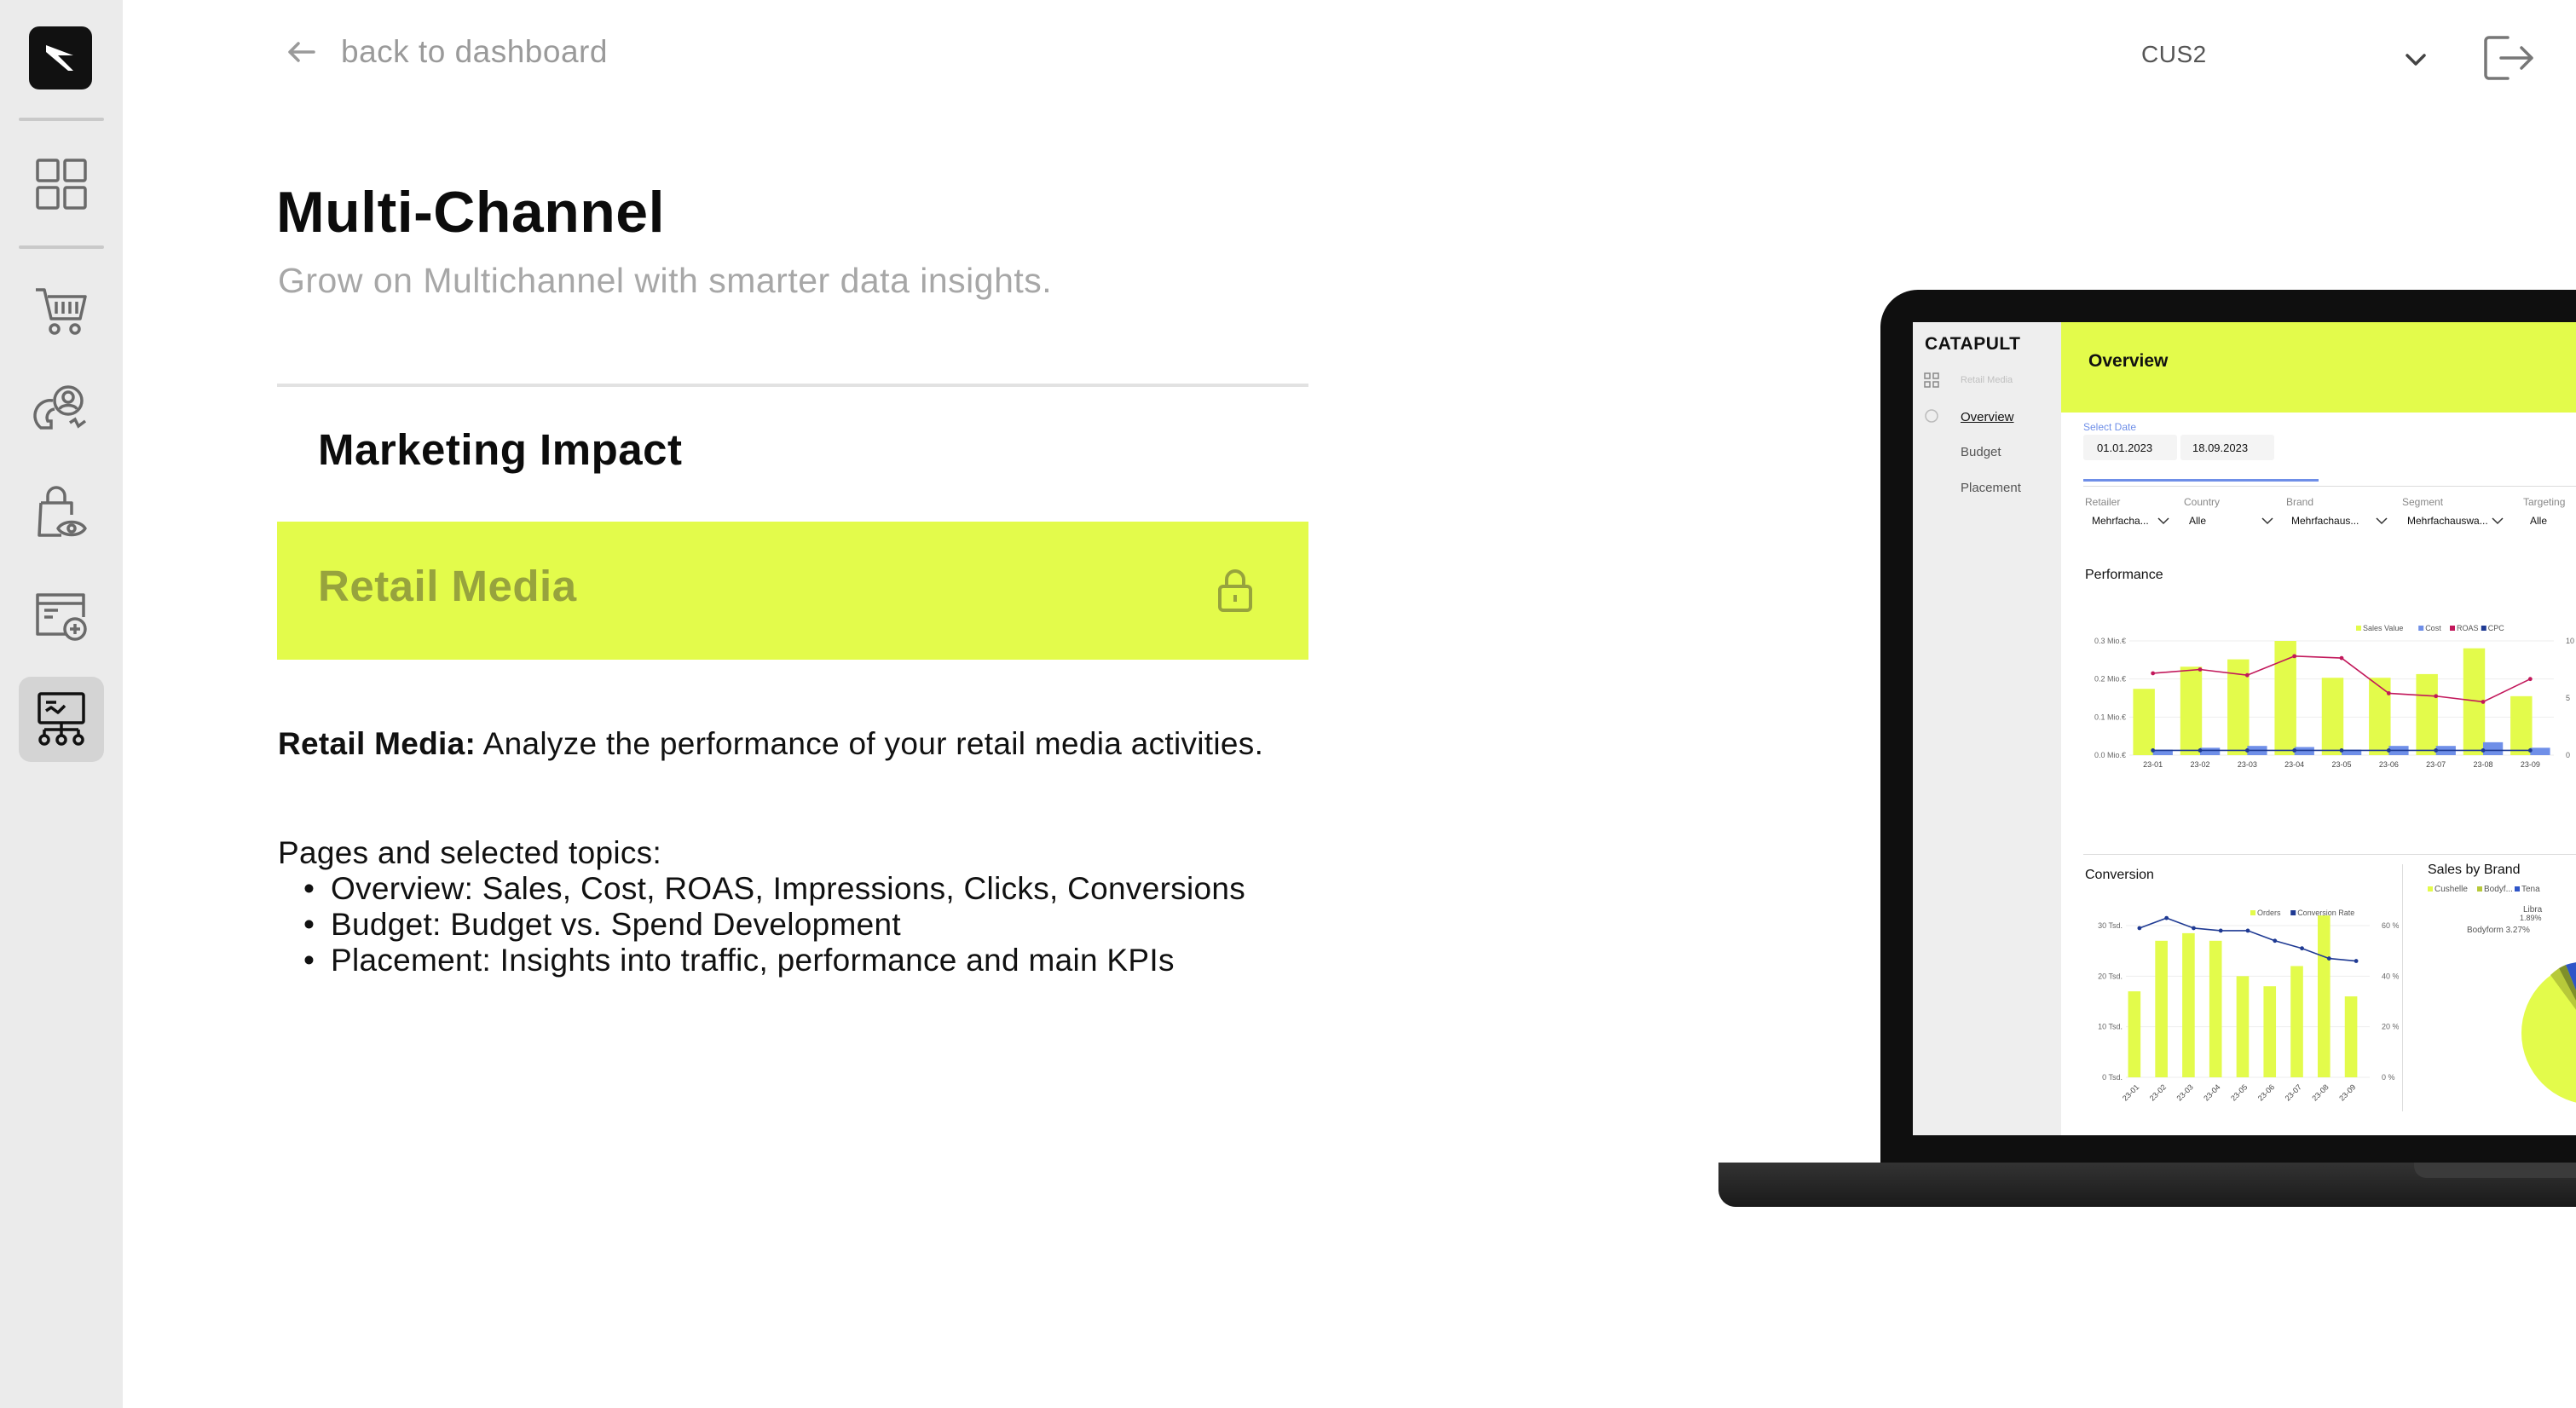 The width and height of the screenshot is (2576, 1408). What do you see at coordinates (2402, 988) in the screenshot?
I see `preview-divider` at bounding box center [2402, 988].